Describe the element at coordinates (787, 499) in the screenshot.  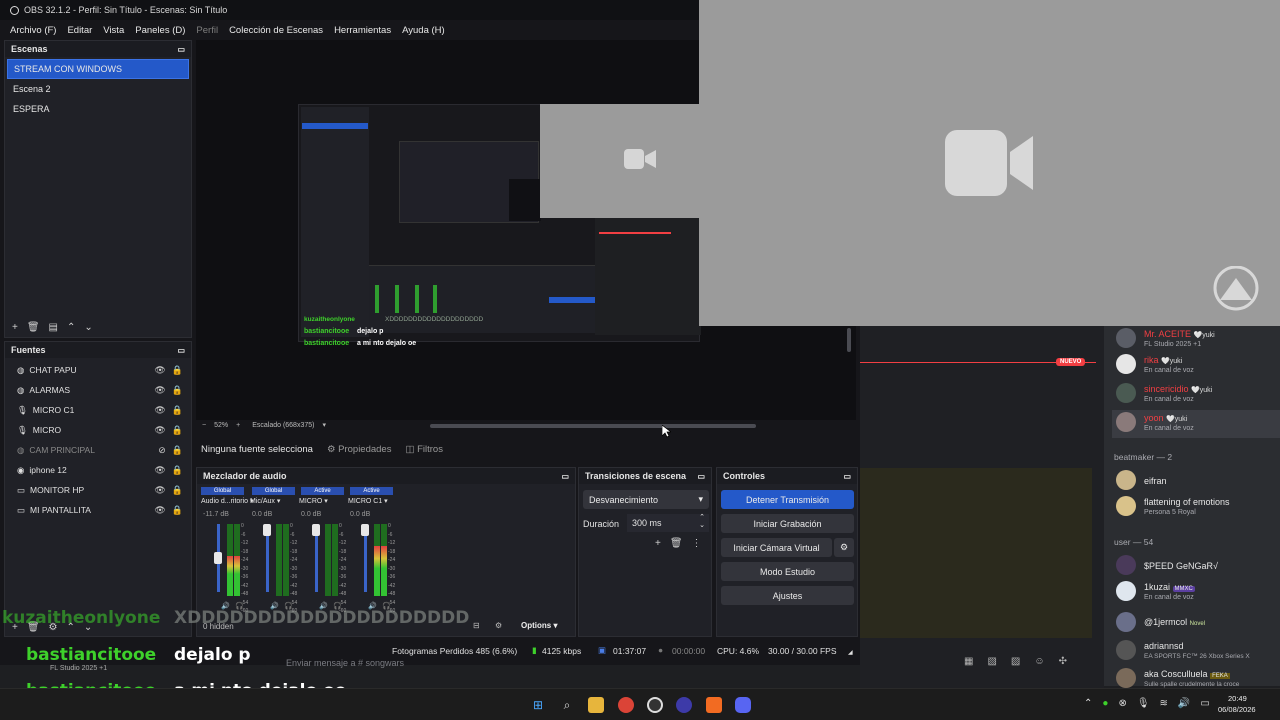
I see `stop-stream-button: Detener Transmisión` at that location.